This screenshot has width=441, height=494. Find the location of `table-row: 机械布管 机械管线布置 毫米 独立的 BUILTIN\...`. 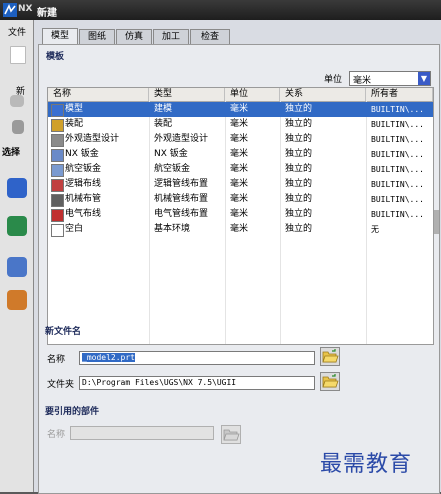

table-row: 机械布管 机械管线布置 毫米 独立的 BUILTIN\... is located at coordinates (240, 199).